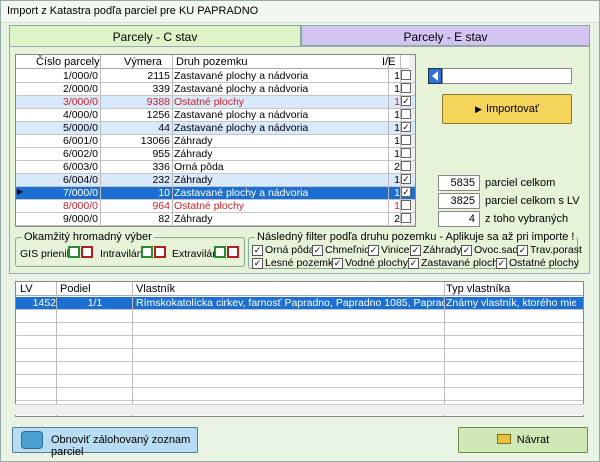 The image size is (600, 462). I want to click on refresh-button: Obnoviť zálohovaný zoznam parciel, so click(105, 442).